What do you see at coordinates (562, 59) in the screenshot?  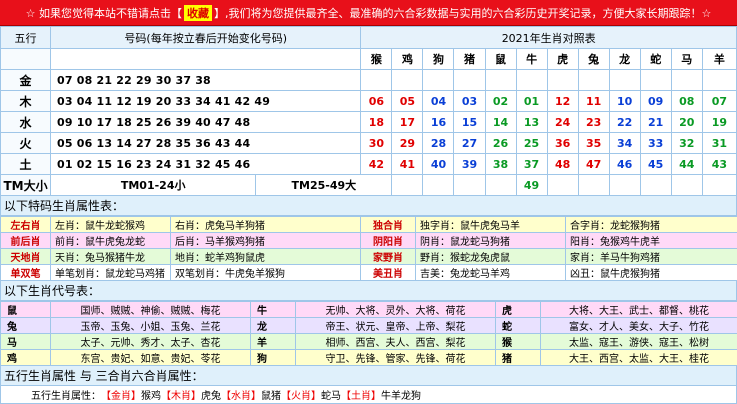 I see `zodiac-header-6: 虎` at bounding box center [562, 59].